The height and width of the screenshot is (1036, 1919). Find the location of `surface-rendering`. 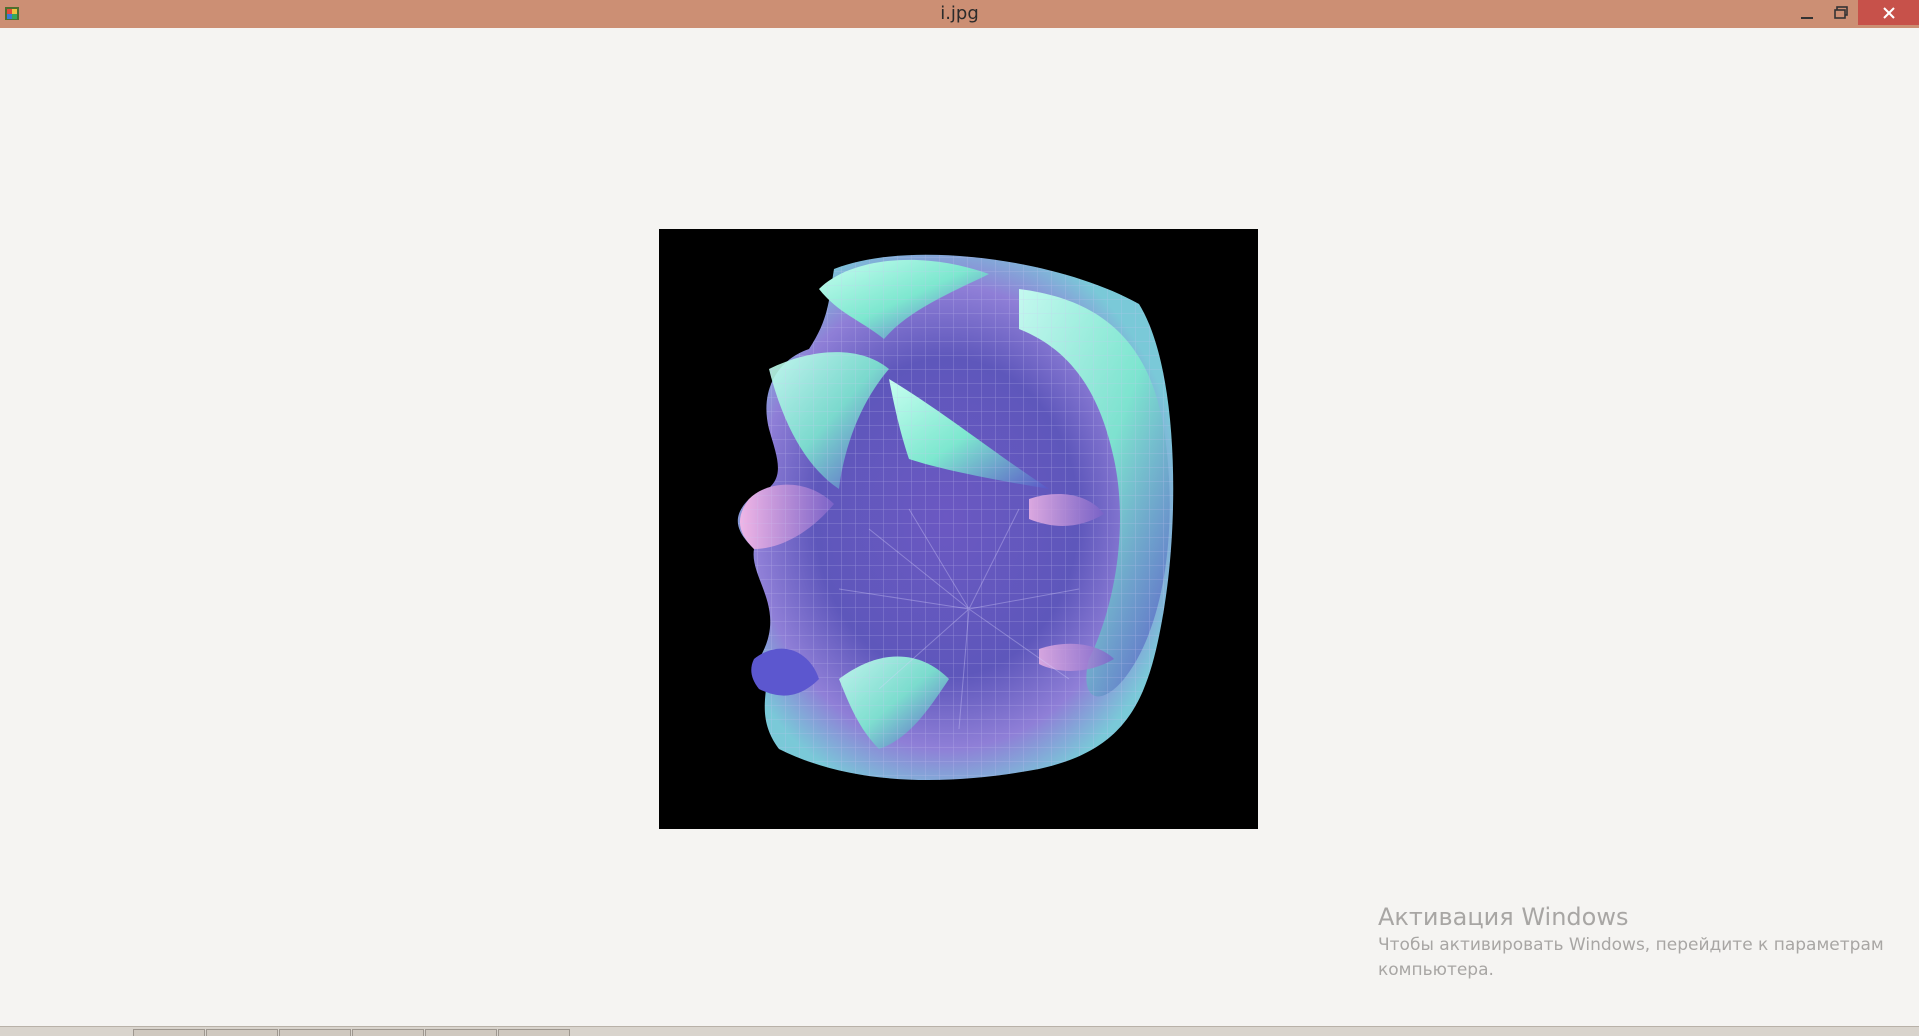

surface-rendering is located at coordinates (955, 517).